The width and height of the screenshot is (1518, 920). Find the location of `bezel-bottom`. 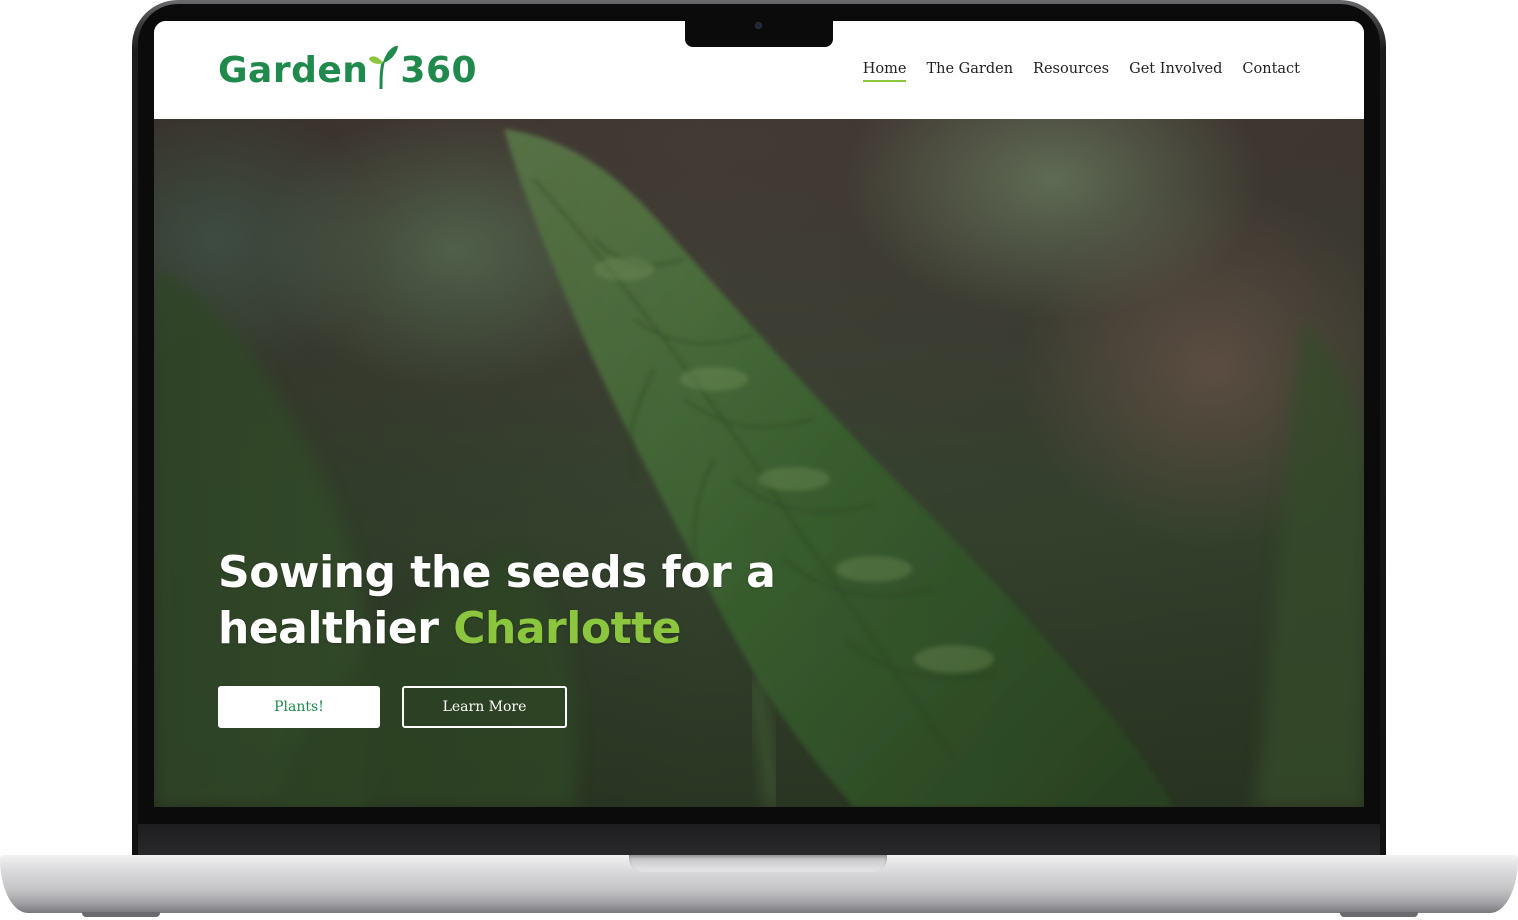

bezel-bottom is located at coordinates (759, 840).